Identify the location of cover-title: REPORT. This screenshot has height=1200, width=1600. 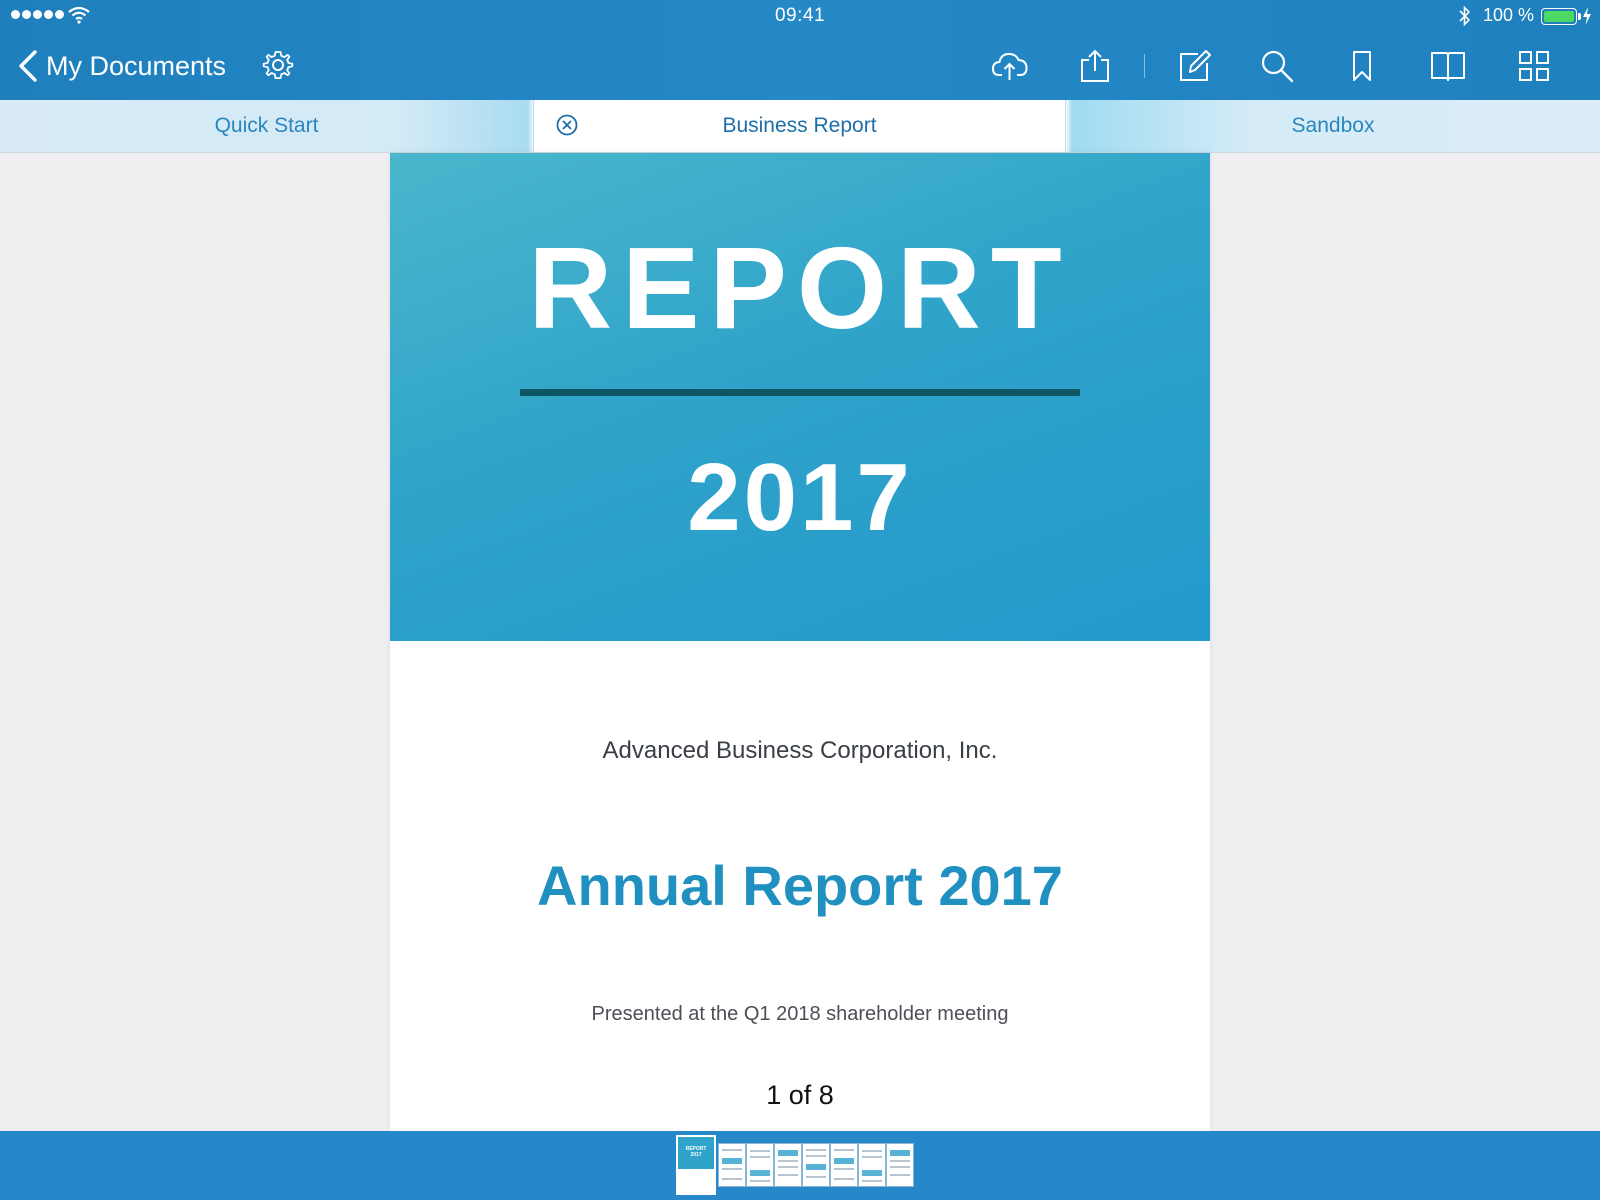
(800, 288).